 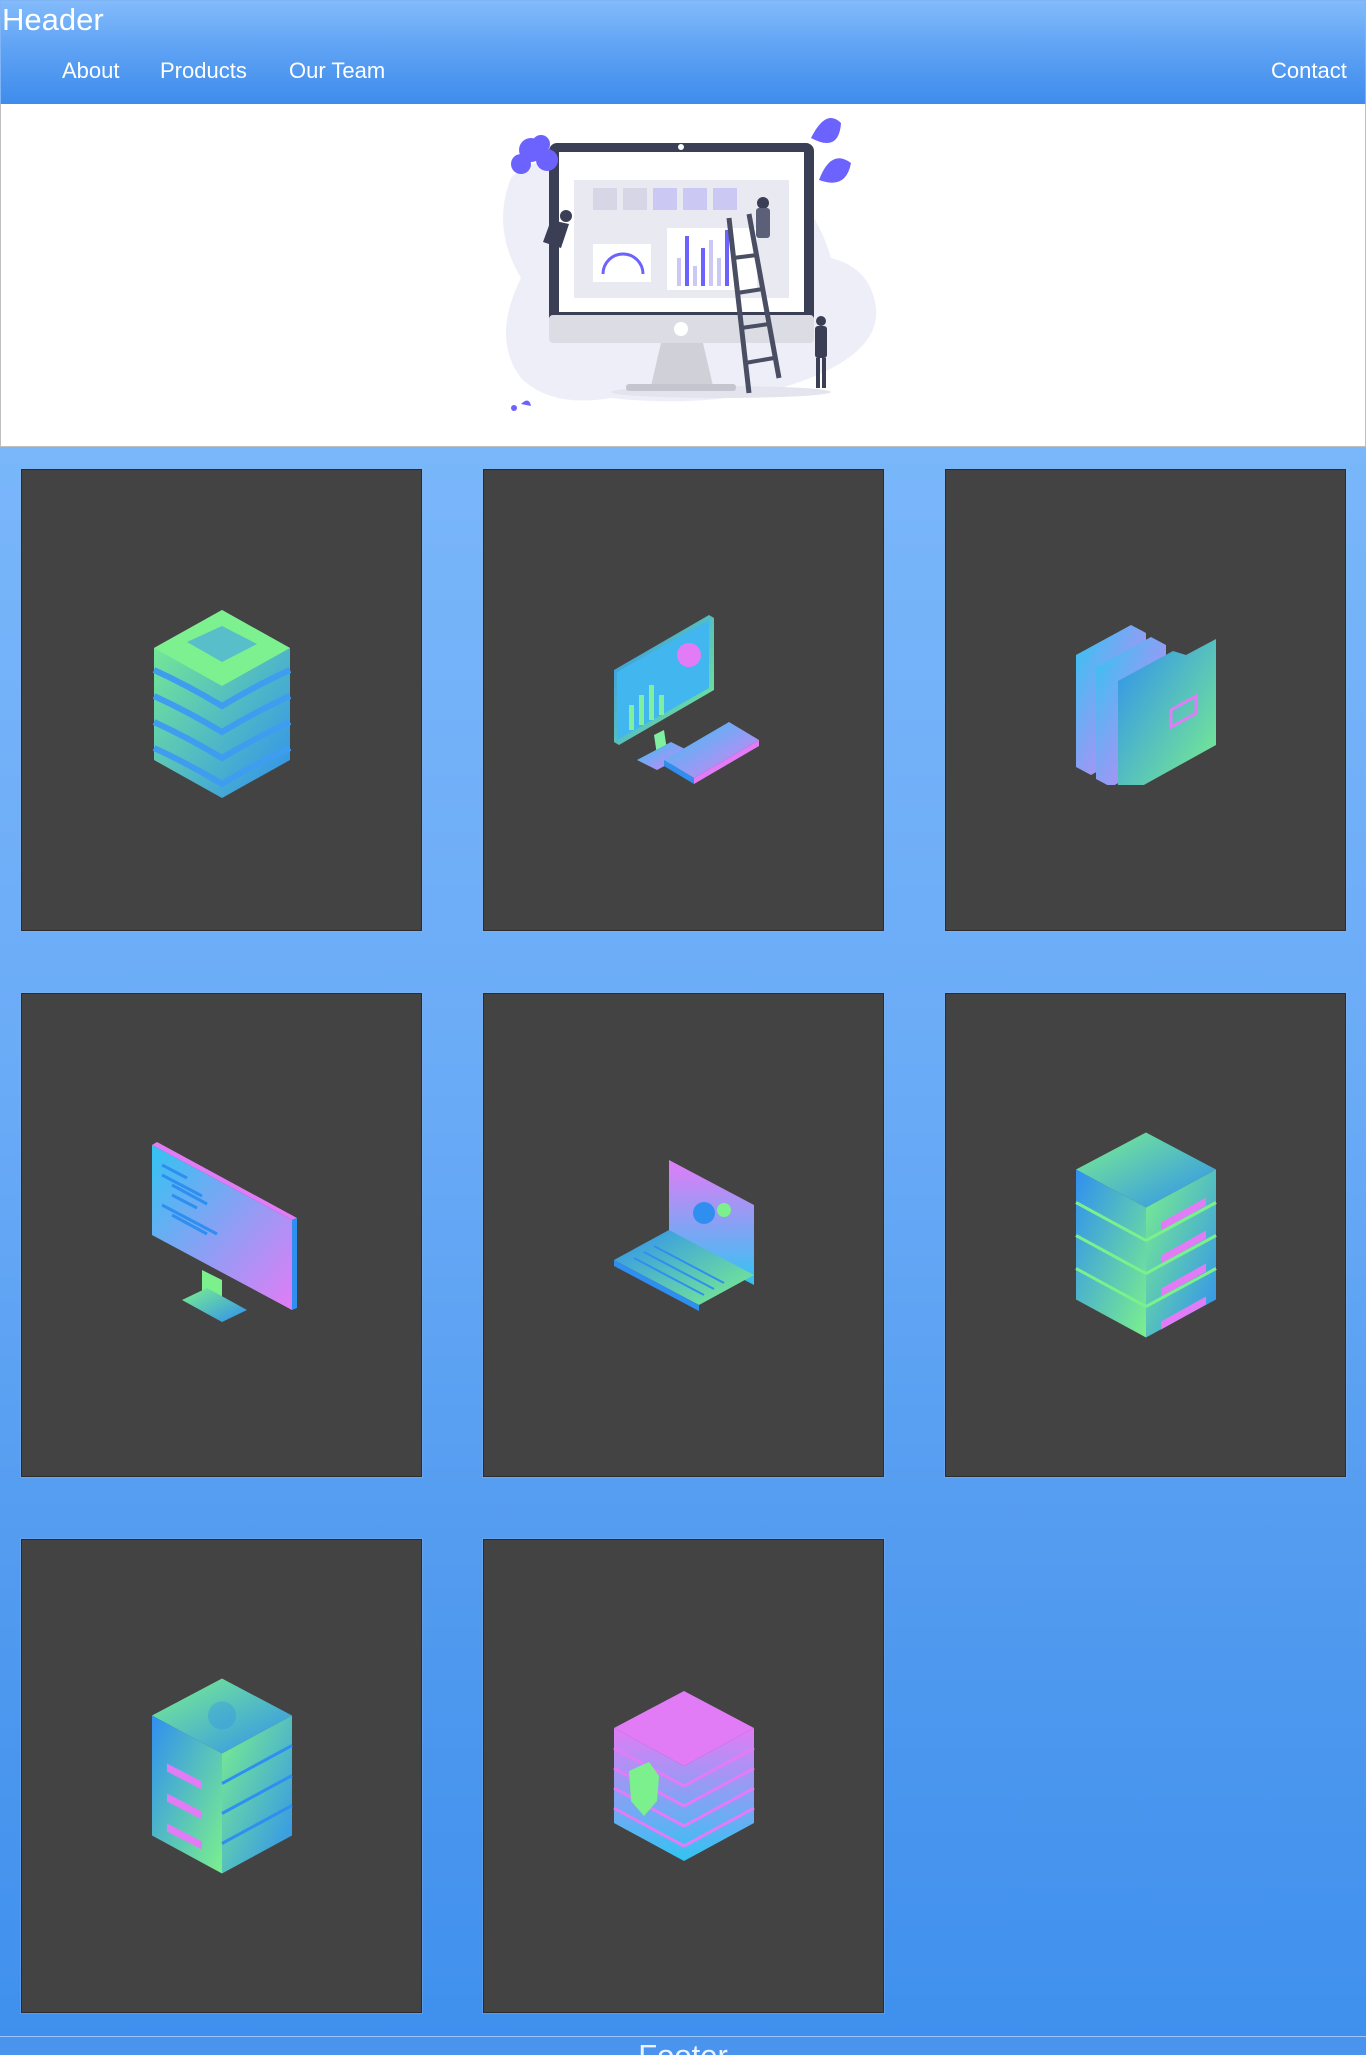 I want to click on card-laptop-settings, so click(x=683, y=1235).